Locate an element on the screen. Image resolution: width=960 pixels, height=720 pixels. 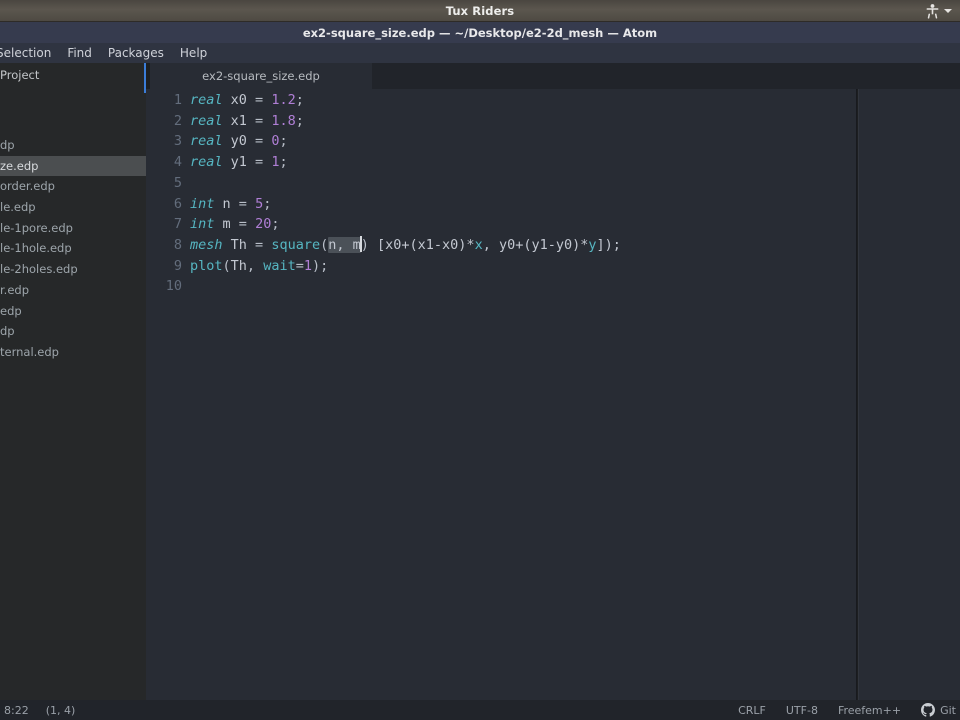
tree-item-file: ternal.edp is located at coordinates (73, 352).